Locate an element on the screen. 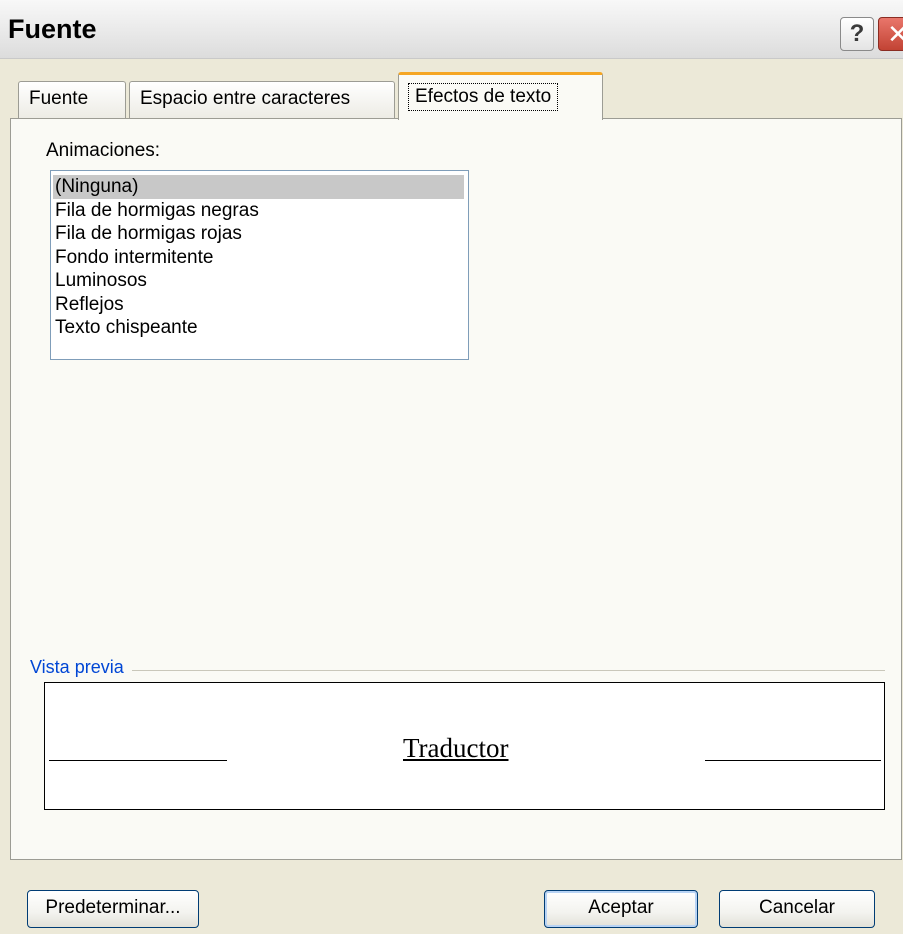  list-item-fila-hormigas-rojas: Fila de hormigas rojas is located at coordinates (259, 234).